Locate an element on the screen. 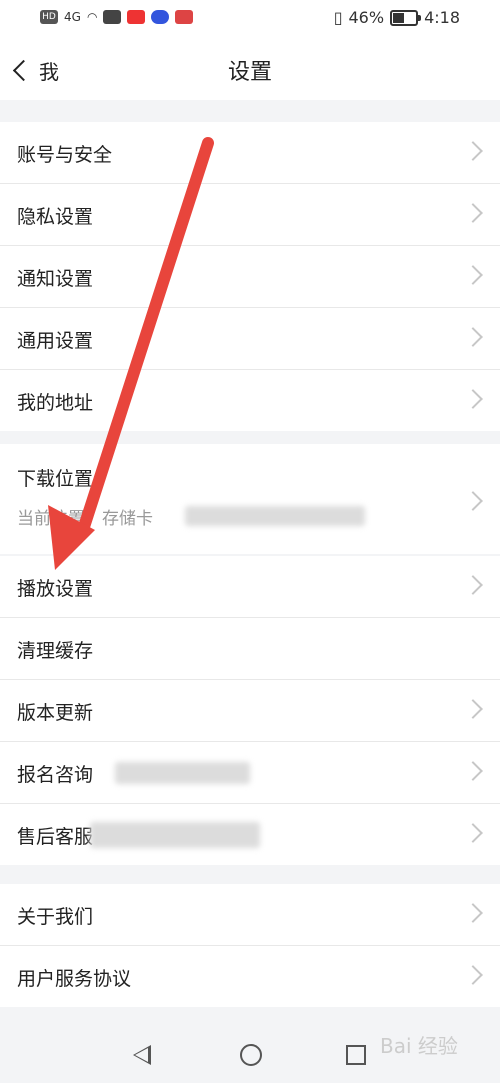 The height and width of the screenshot is (1083, 500). clock: 4:18 is located at coordinates (442, 17).